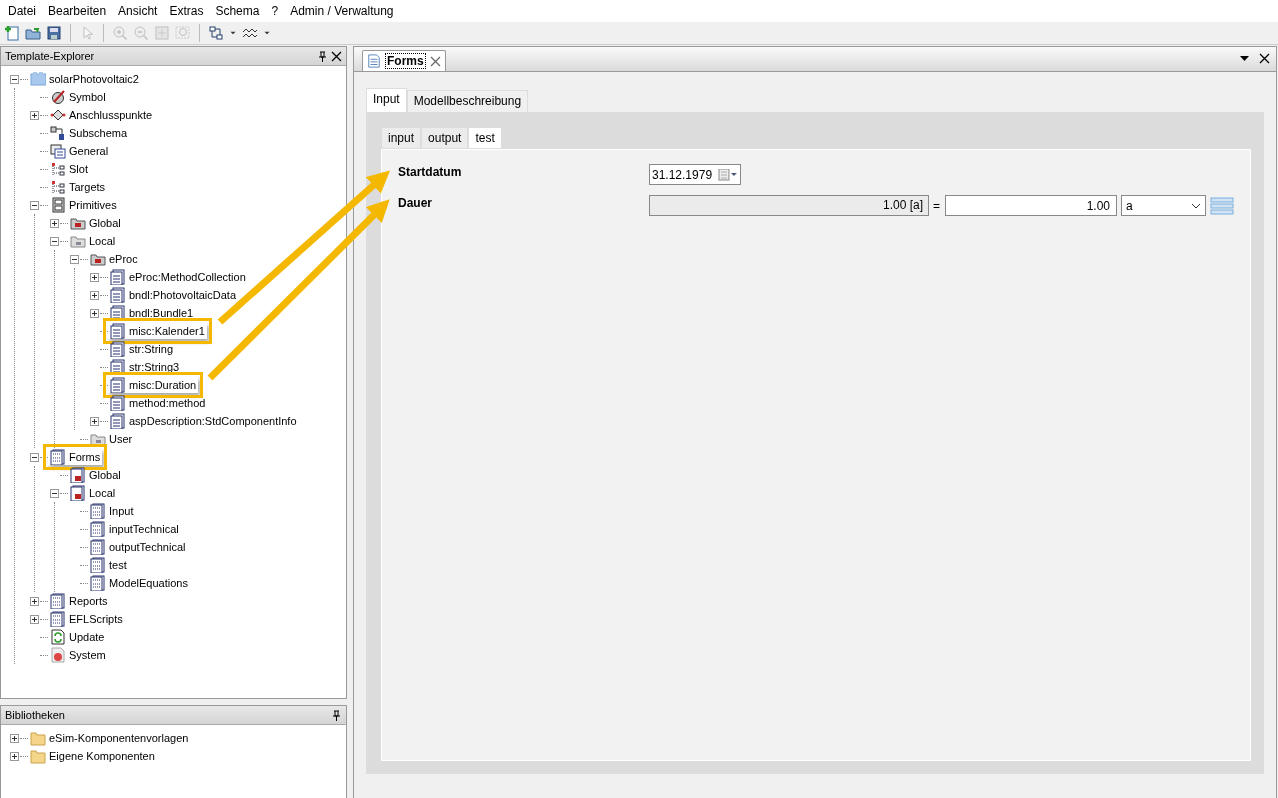 The width and height of the screenshot is (1278, 798). Describe the element at coordinates (153, 385) in the screenshot. I see `highlighted-tree-item: misc:Duration` at that location.